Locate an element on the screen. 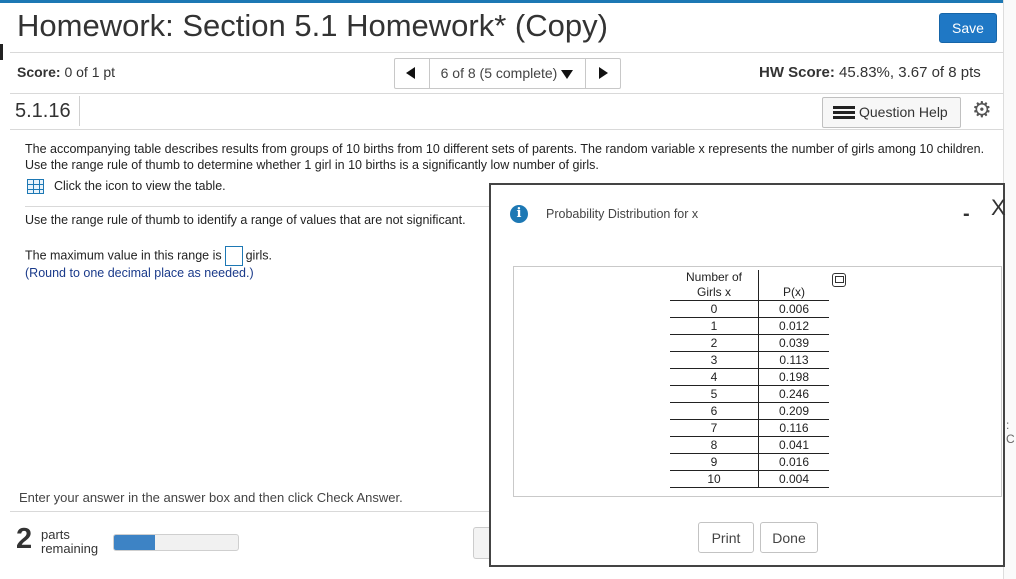 The image size is (1016, 579). table-row: 5 0.246 is located at coordinates (749, 394).